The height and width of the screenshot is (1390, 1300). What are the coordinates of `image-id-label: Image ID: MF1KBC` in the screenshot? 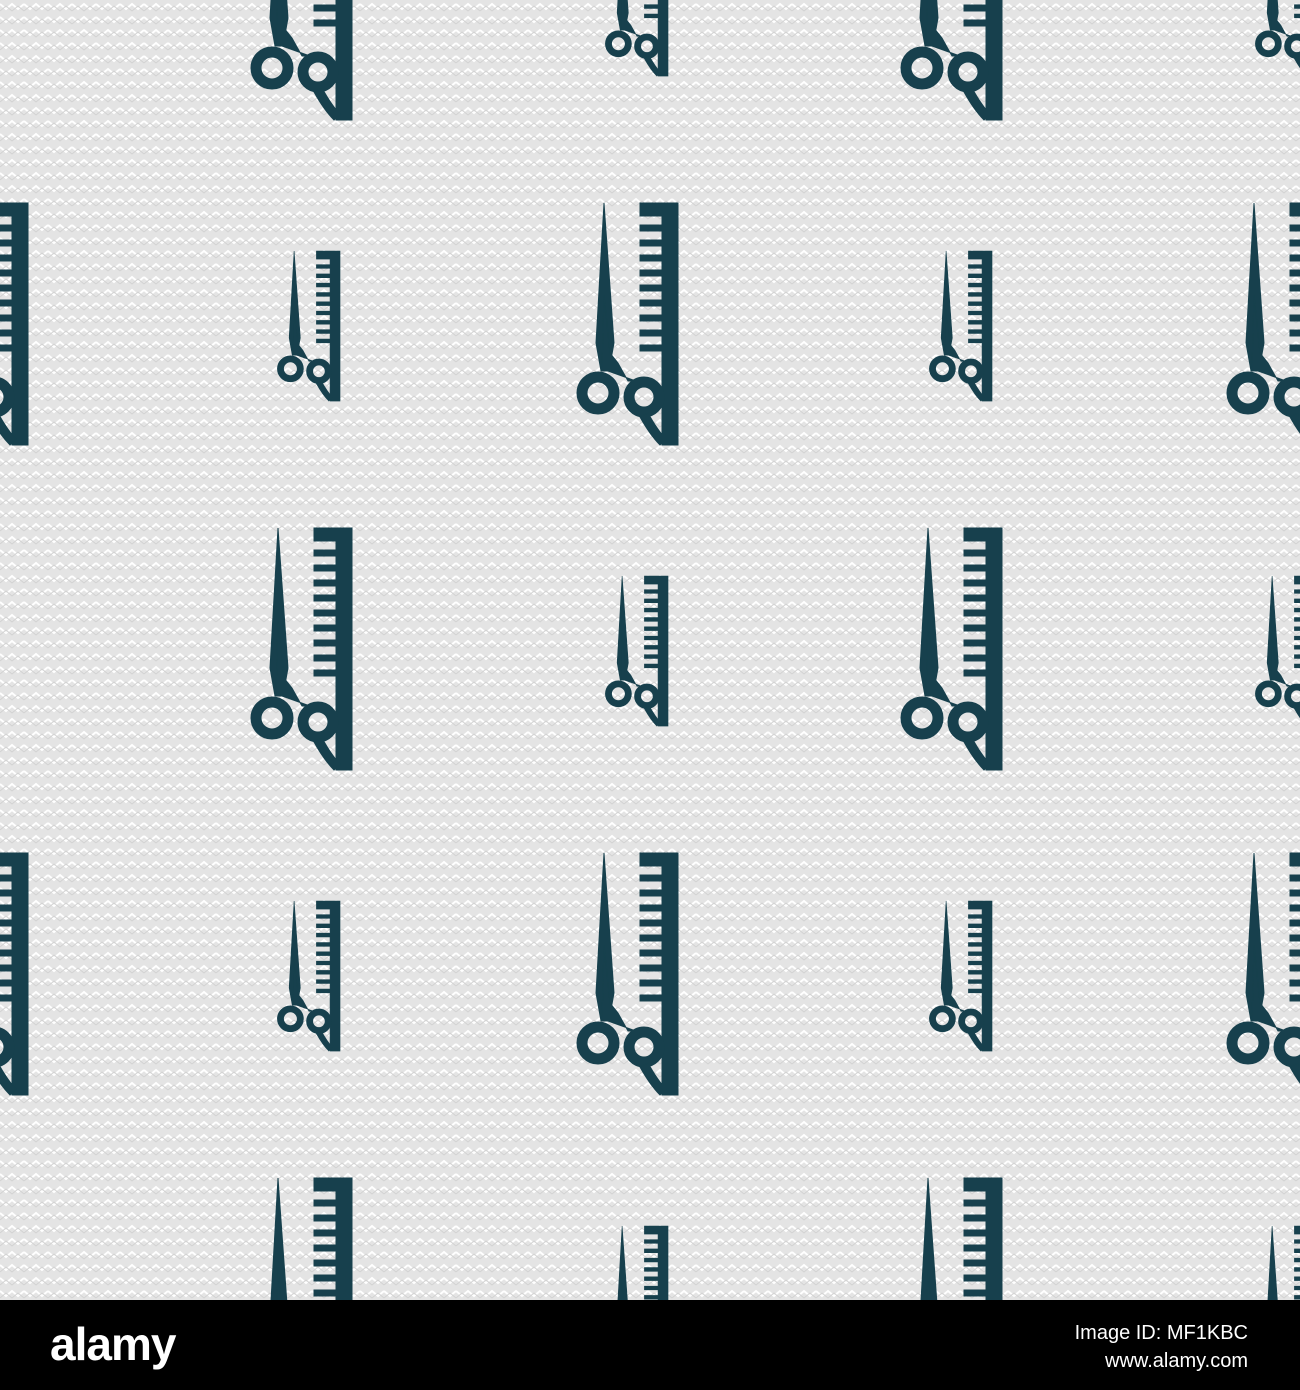 It's located at (1161, 1333).